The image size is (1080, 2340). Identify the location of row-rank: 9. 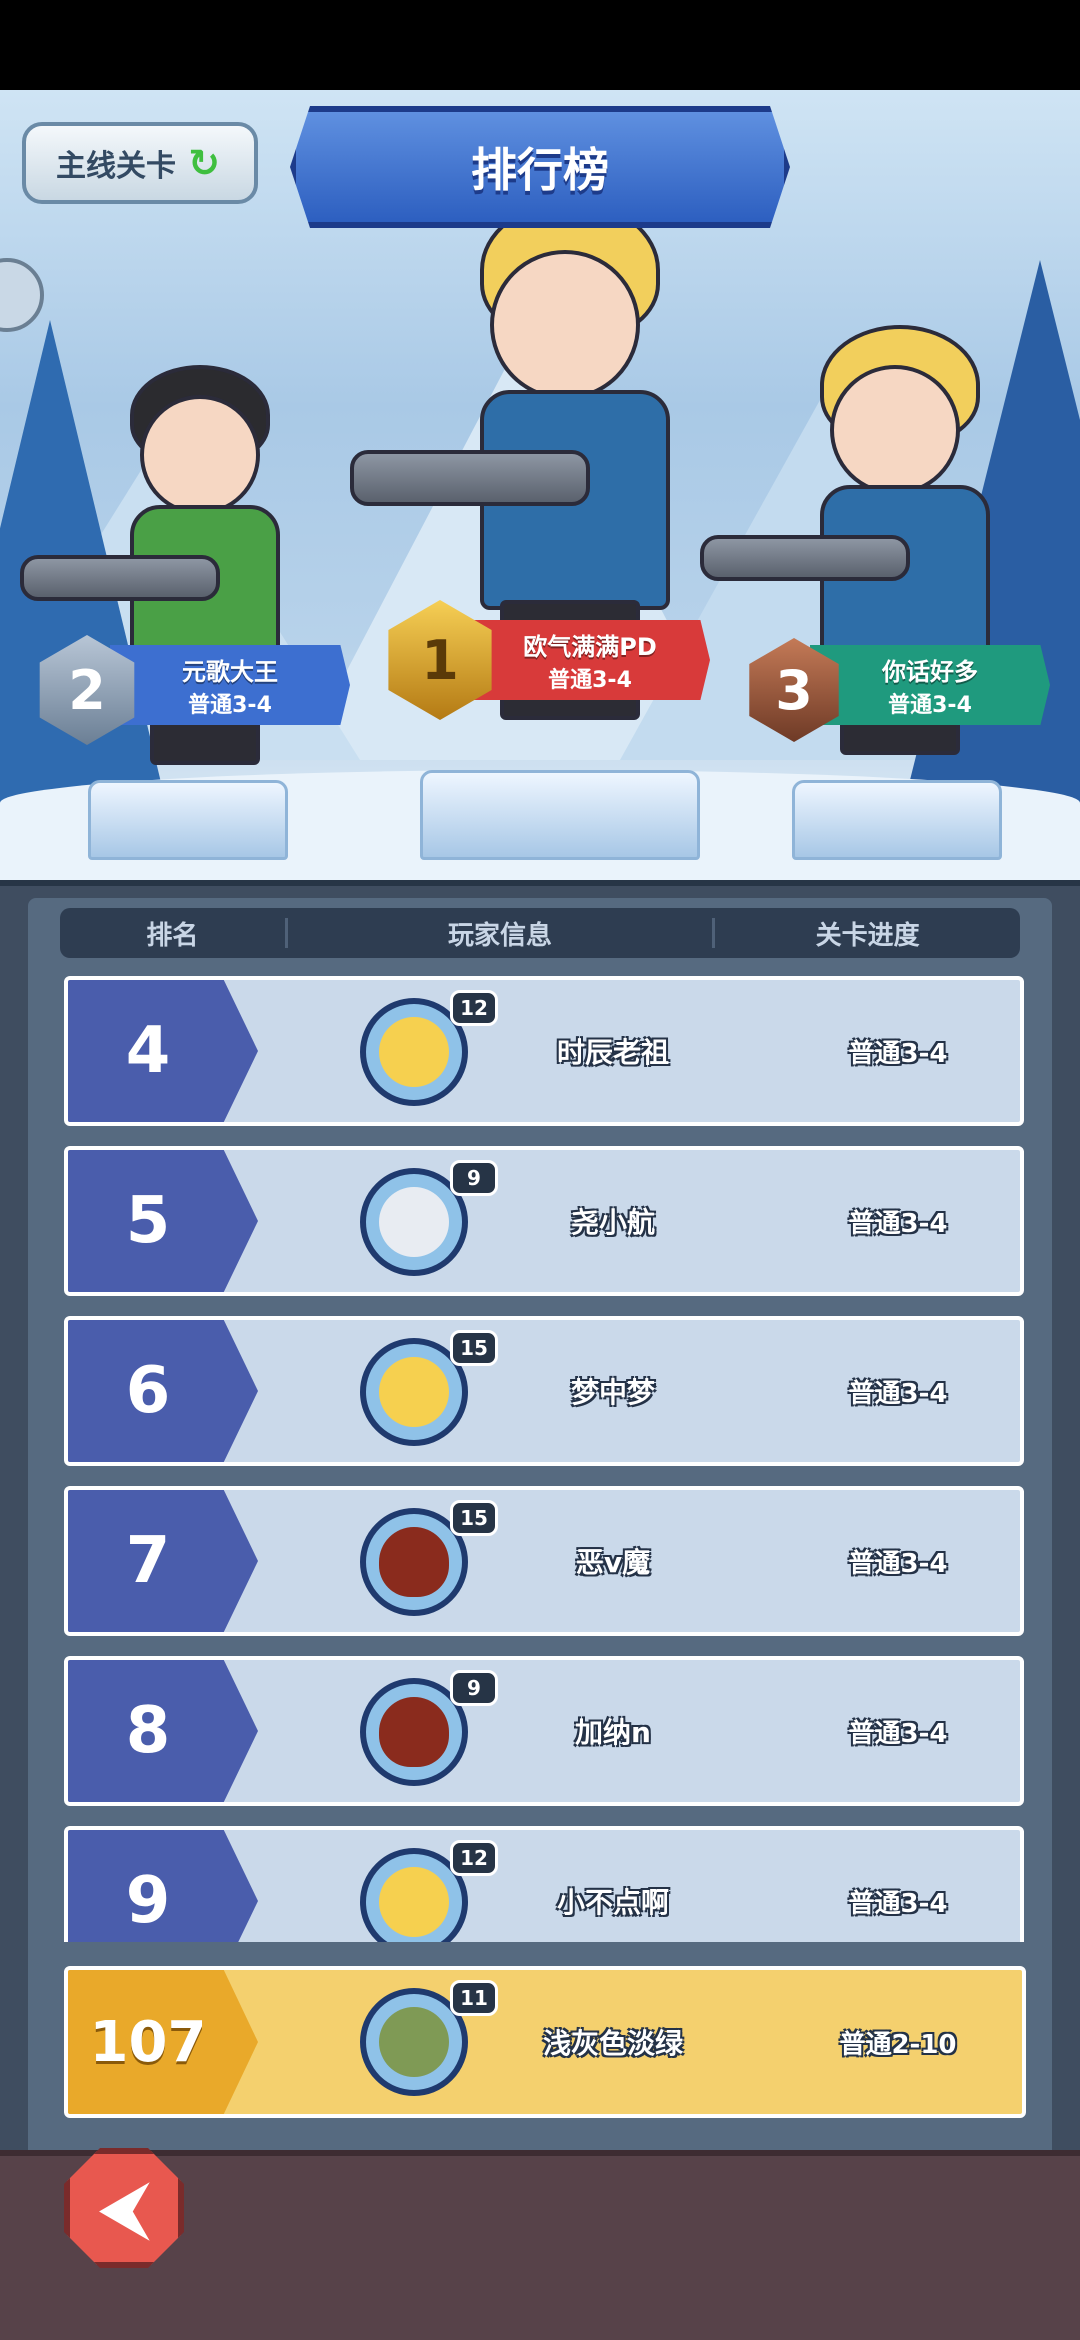
(163, 1886).